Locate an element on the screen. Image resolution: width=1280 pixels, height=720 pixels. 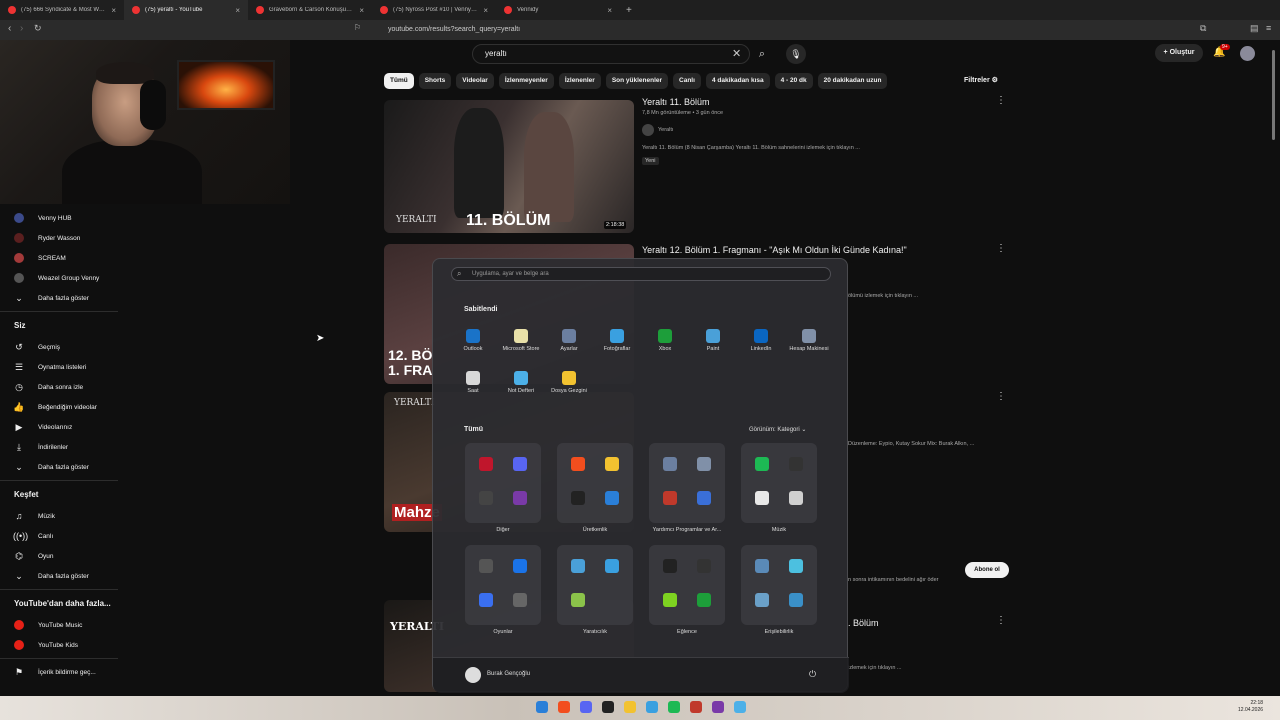
clear-search-icon: ✕ is located at coordinates (736, 53).